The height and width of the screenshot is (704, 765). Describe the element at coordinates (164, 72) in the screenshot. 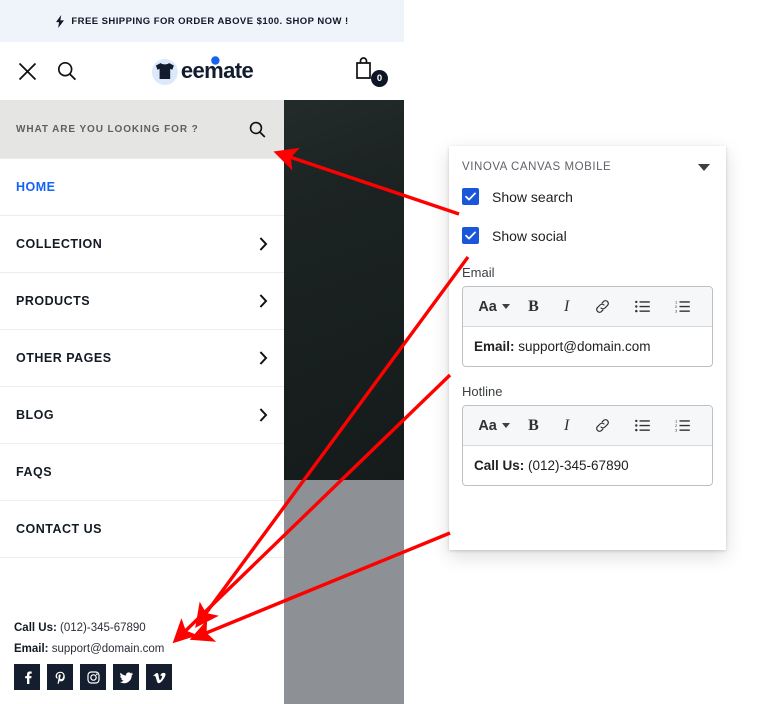

I see `tshirt-logo-icon` at that location.